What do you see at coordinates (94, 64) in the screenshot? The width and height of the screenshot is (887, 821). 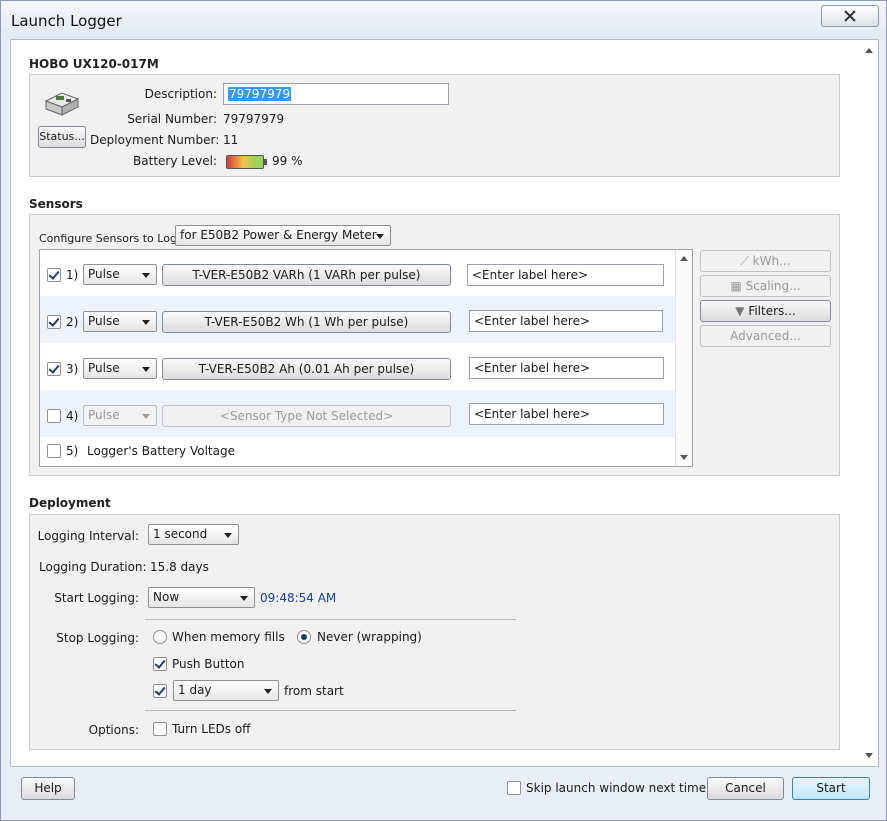 I see `logger-model: HOBO UX120-017M` at bounding box center [94, 64].